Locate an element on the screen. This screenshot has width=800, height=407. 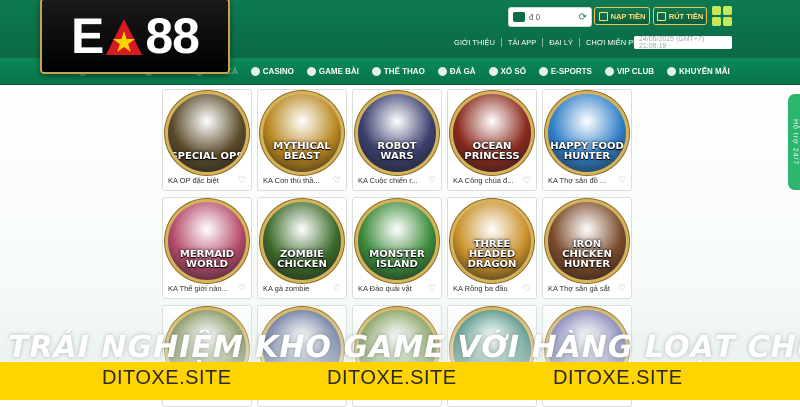
game-caption: KA Thợ săn gà sắt is located at coordinates (579, 288).